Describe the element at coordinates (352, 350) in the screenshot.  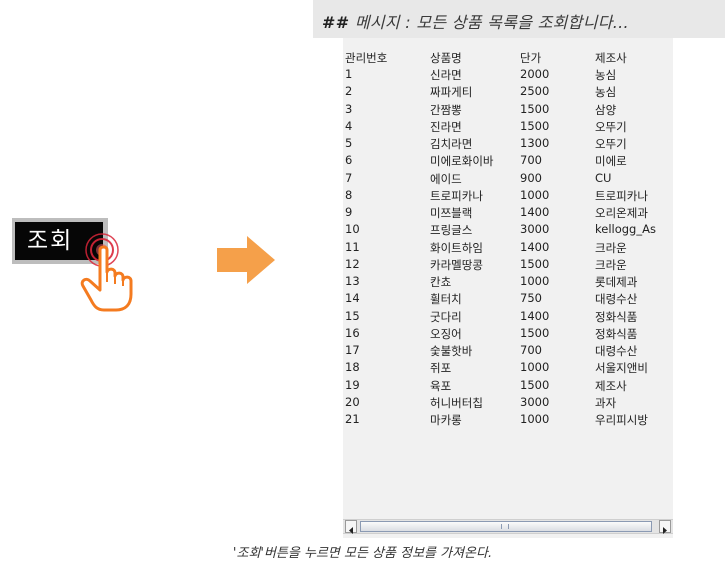
I see `cell-id: 17` at that location.